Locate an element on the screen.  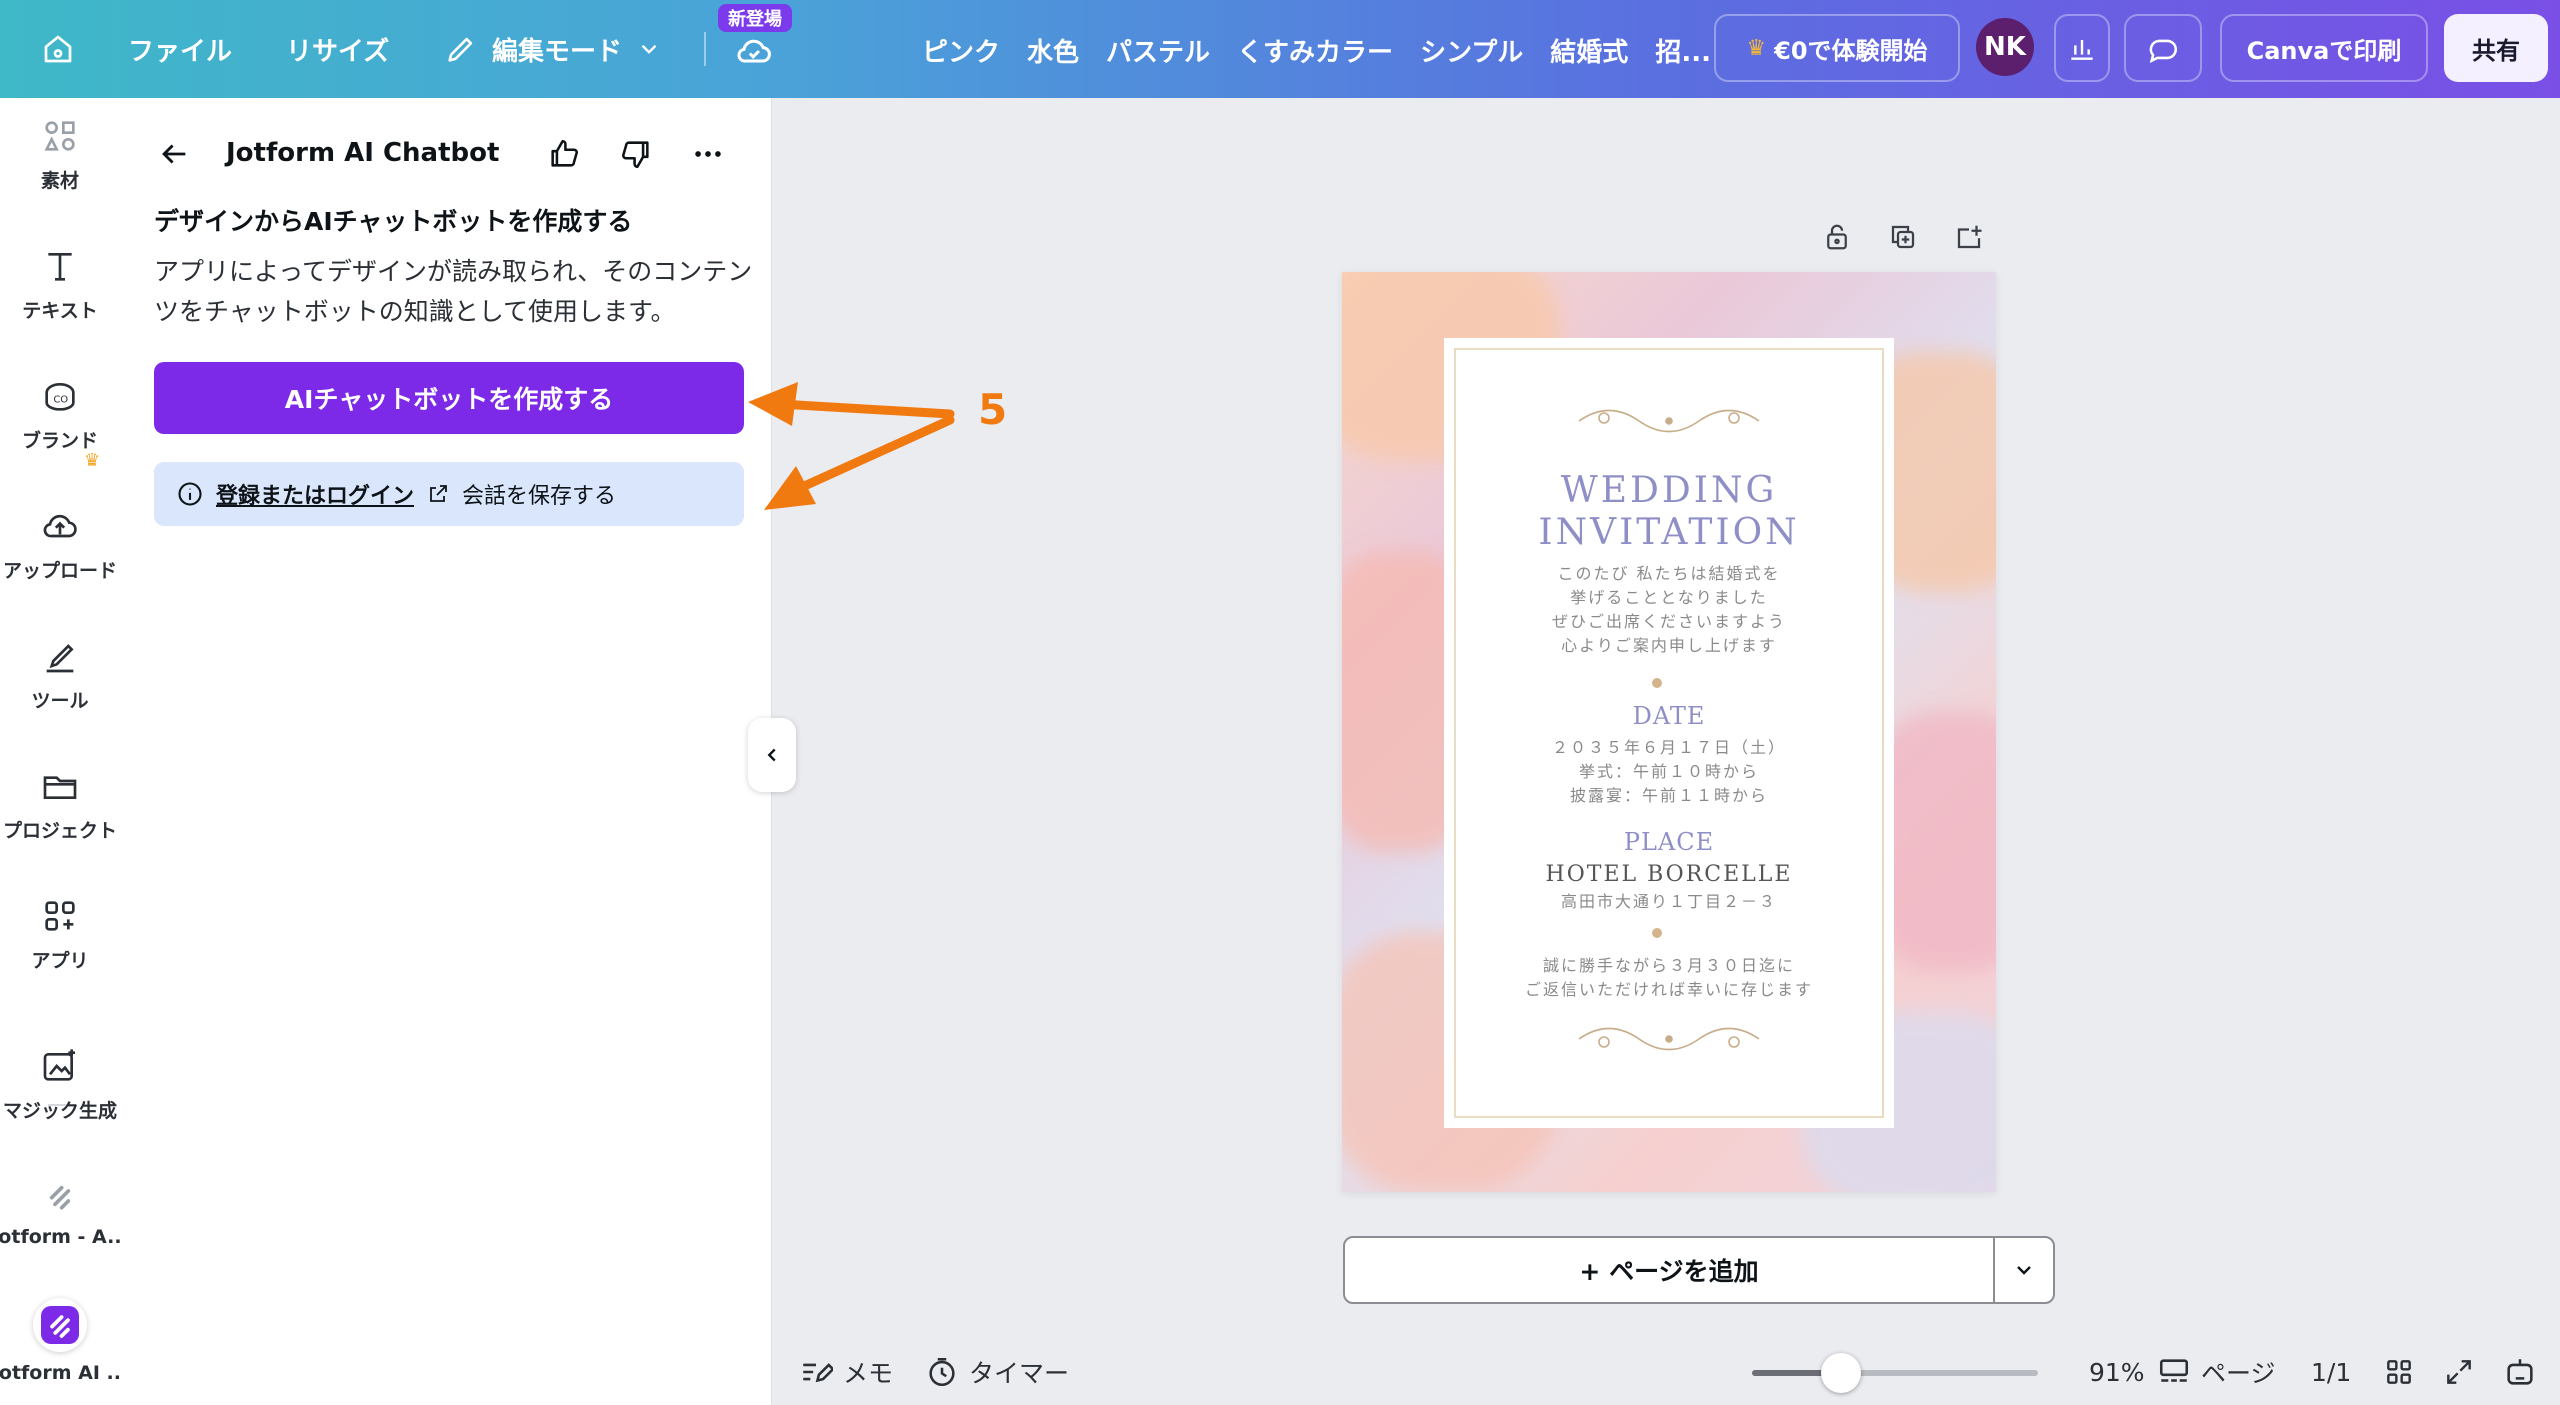
intro-line: このたび 私たちは結婚式を is located at coordinates (1669, 573).